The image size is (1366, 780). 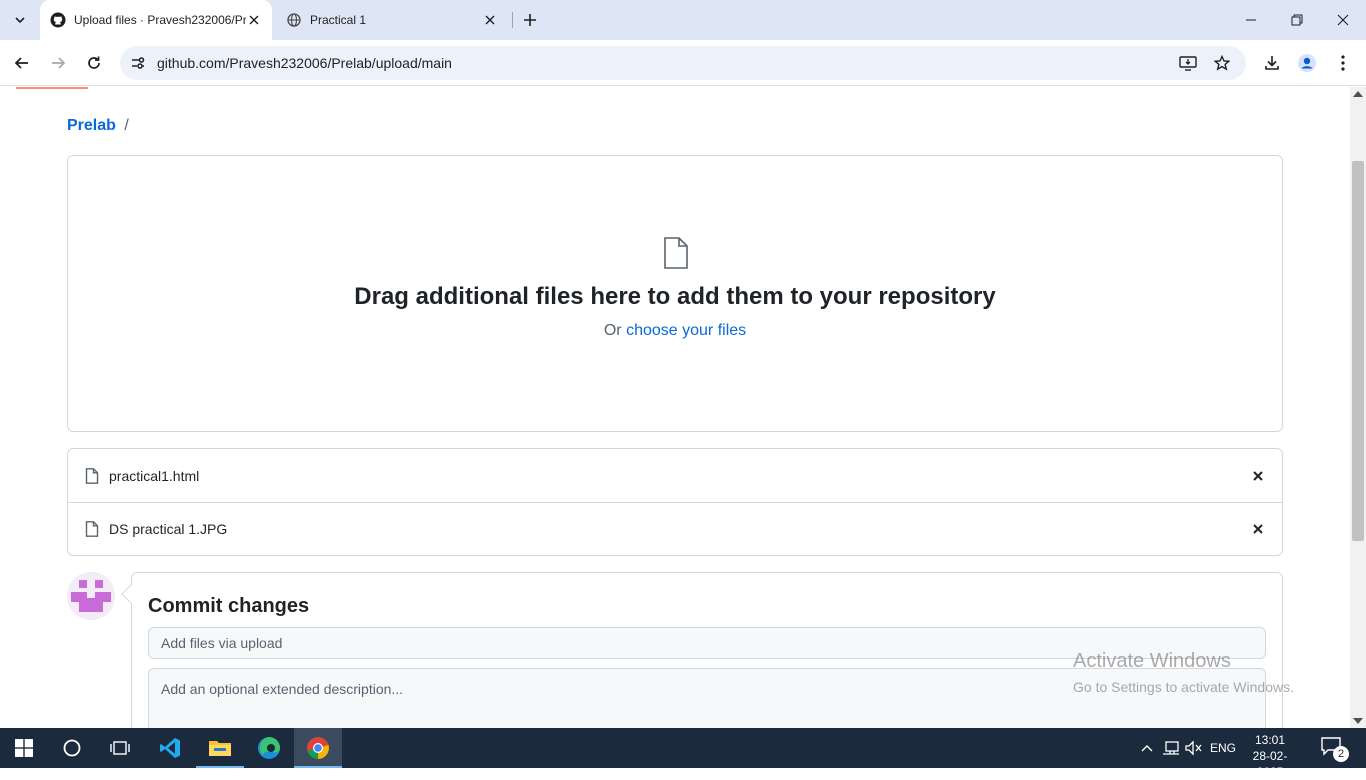 I want to click on task-view-button, so click(x=120, y=748).